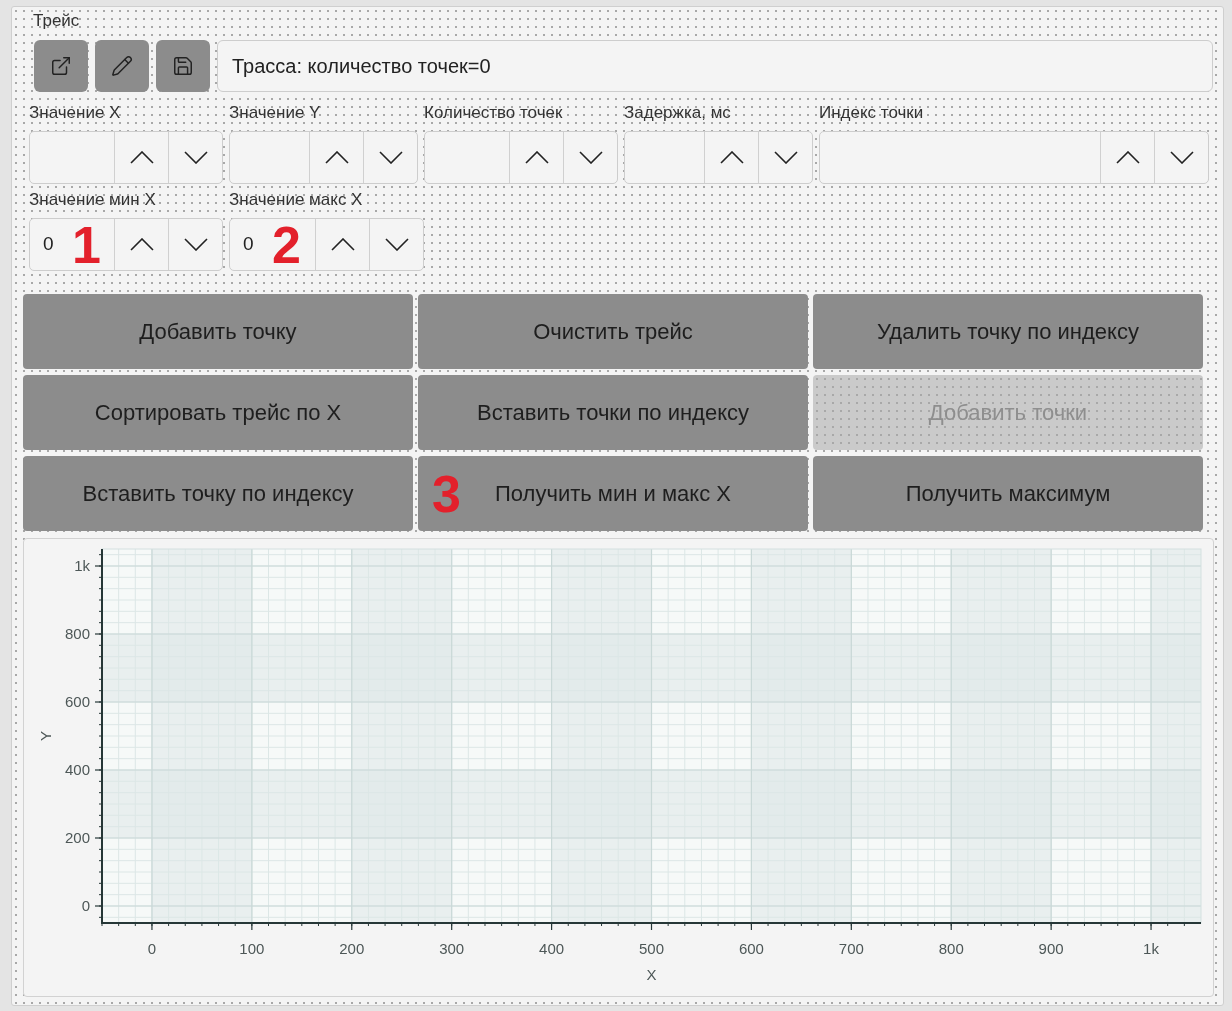  Describe the element at coordinates (126, 244) in the screenshot. I see `number-spinner: 0 1` at that location.